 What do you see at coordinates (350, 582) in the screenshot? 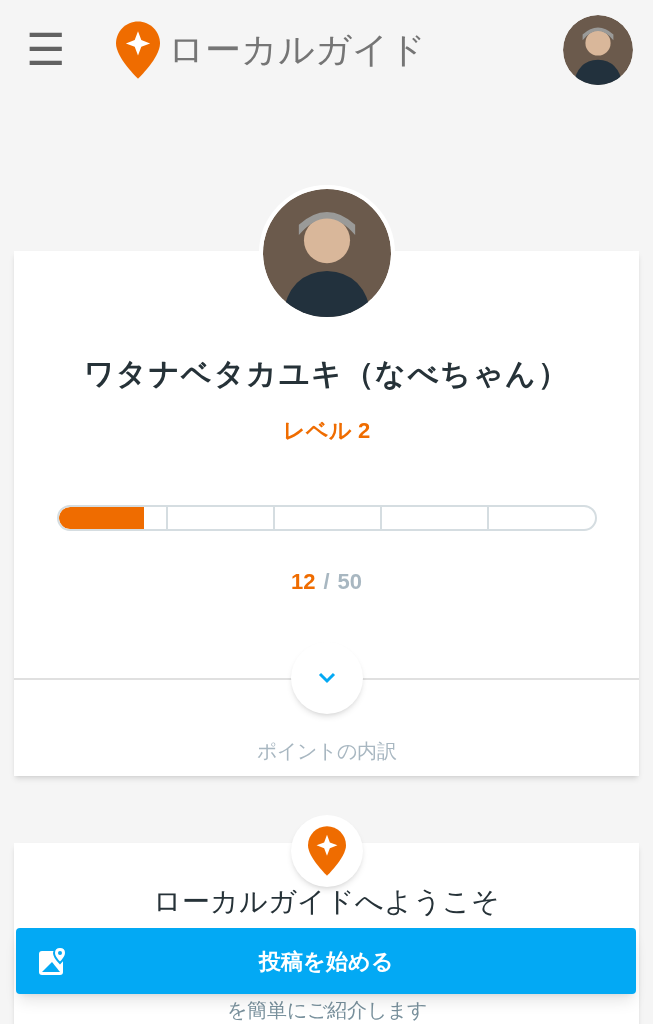
I see `points-goal: 50` at bounding box center [350, 582].